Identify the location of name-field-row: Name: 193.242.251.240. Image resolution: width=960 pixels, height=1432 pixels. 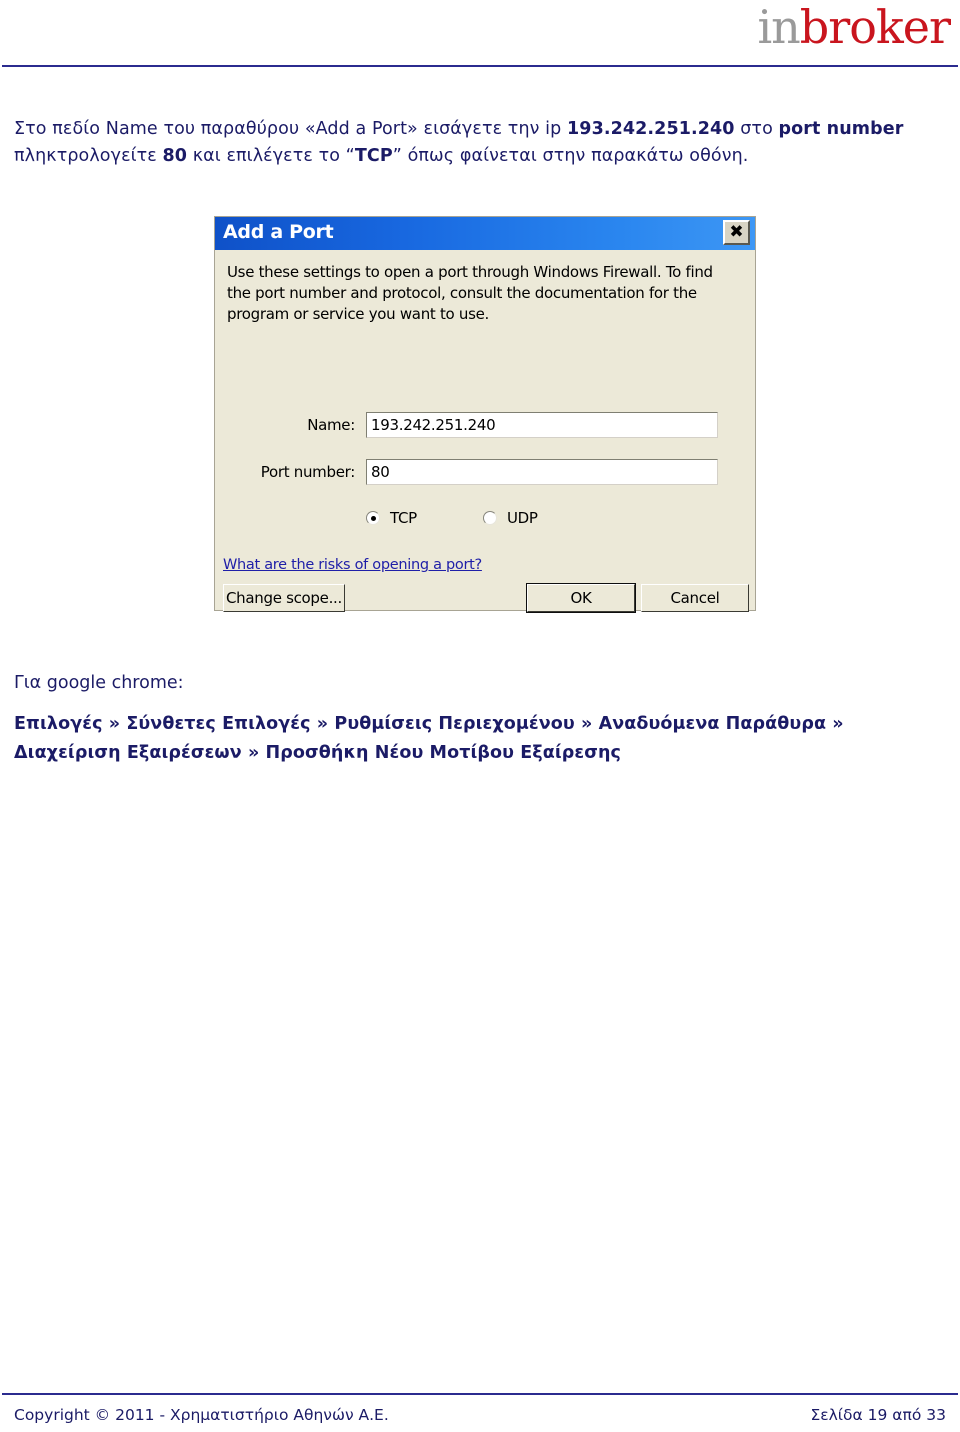
(486, 427).